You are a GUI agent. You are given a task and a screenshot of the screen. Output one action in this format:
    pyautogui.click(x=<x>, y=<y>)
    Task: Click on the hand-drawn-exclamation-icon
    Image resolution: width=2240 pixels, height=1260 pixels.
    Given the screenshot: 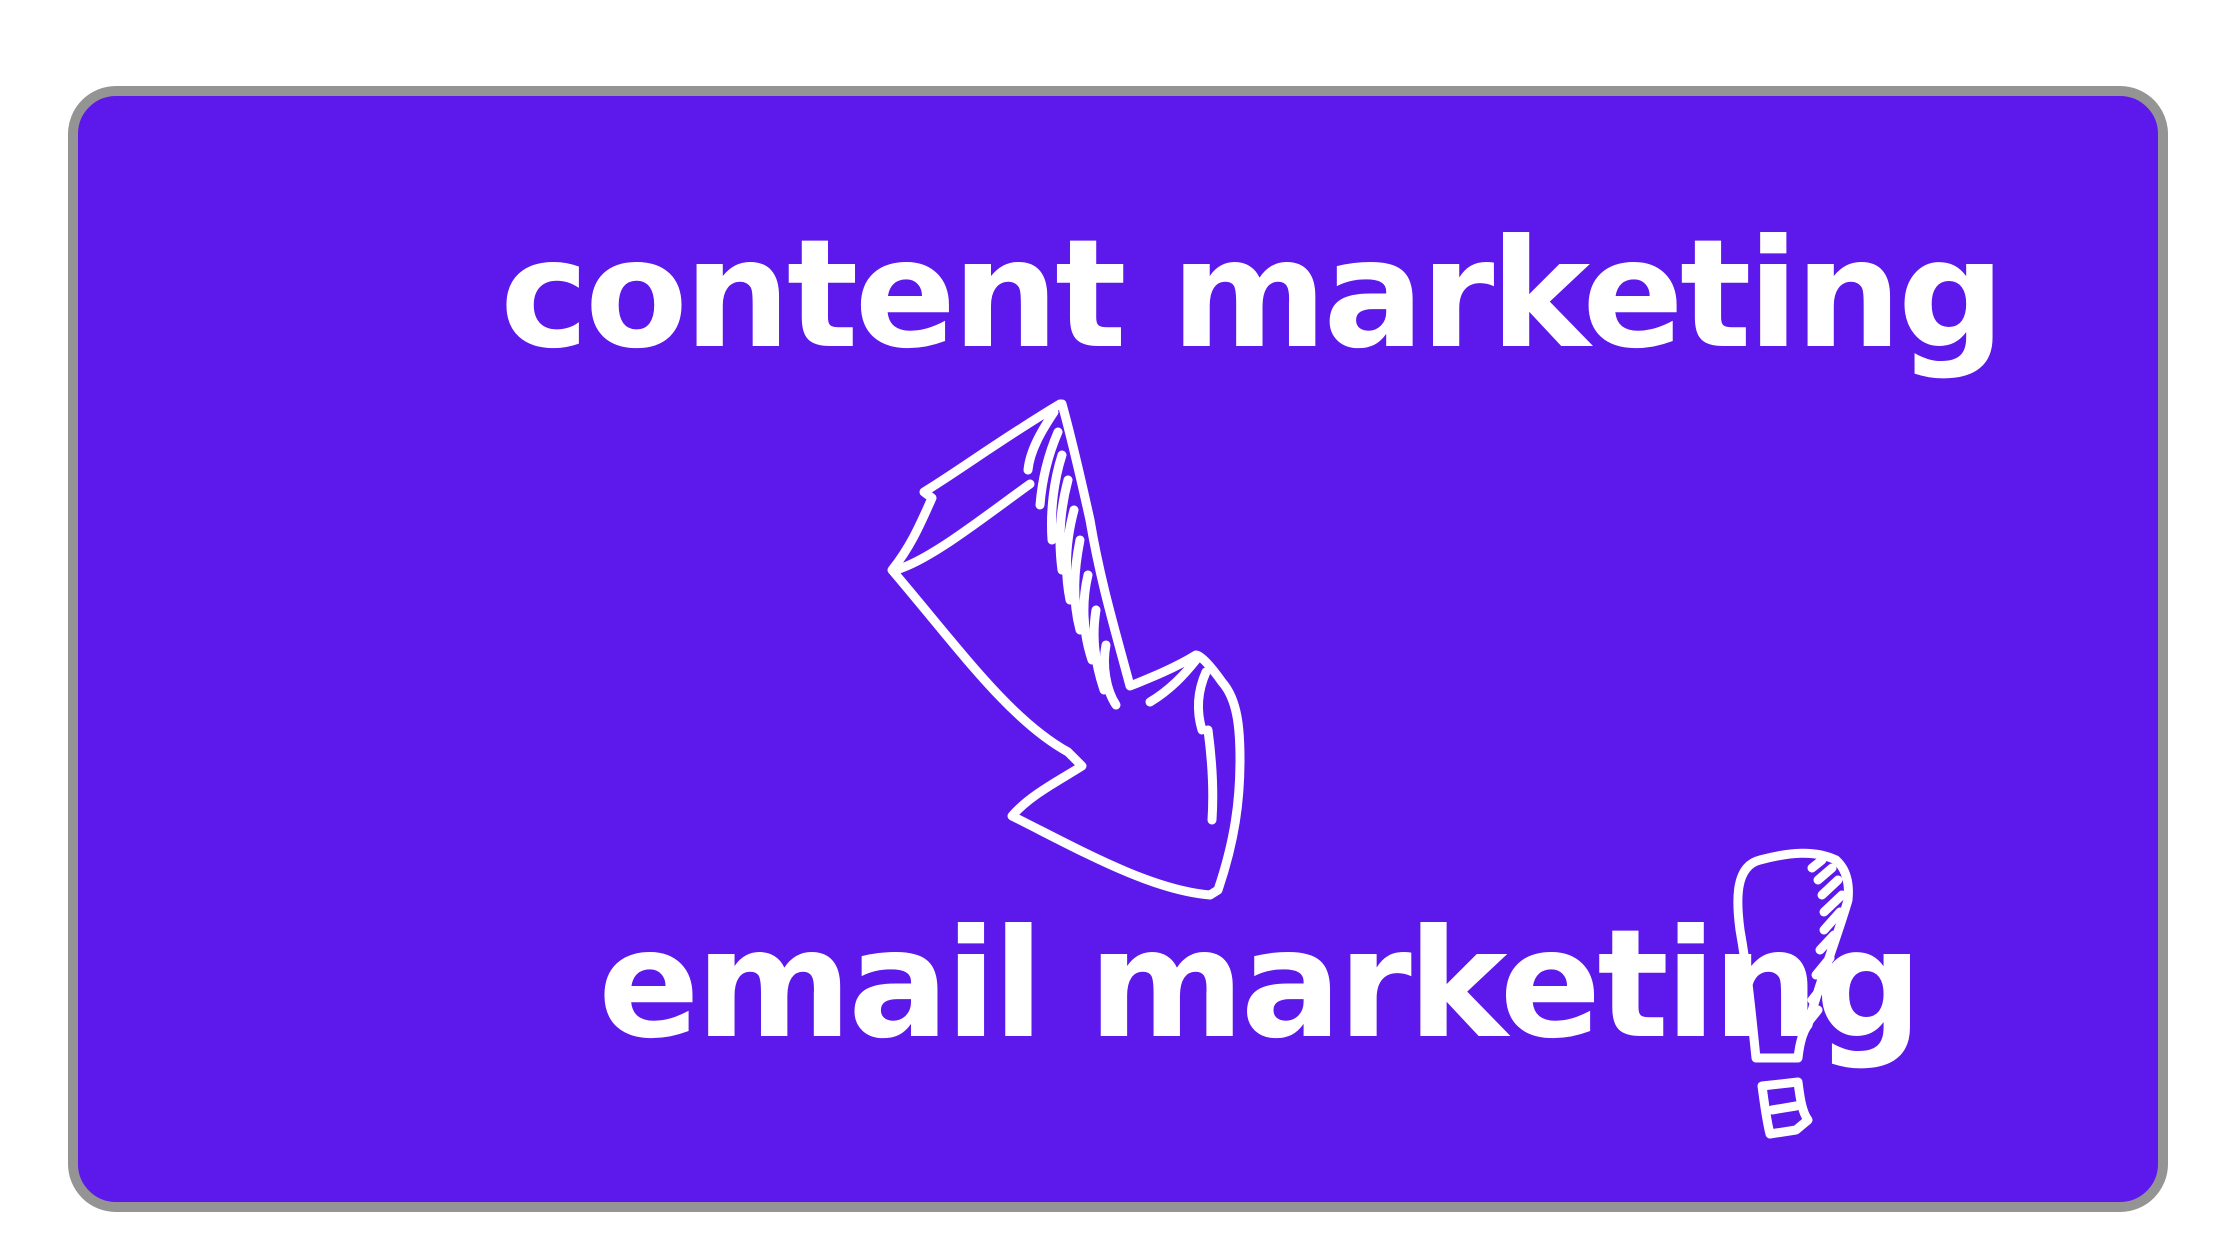 What is the action you would take?
    pyautogui.click(x=1793, y=993)
    